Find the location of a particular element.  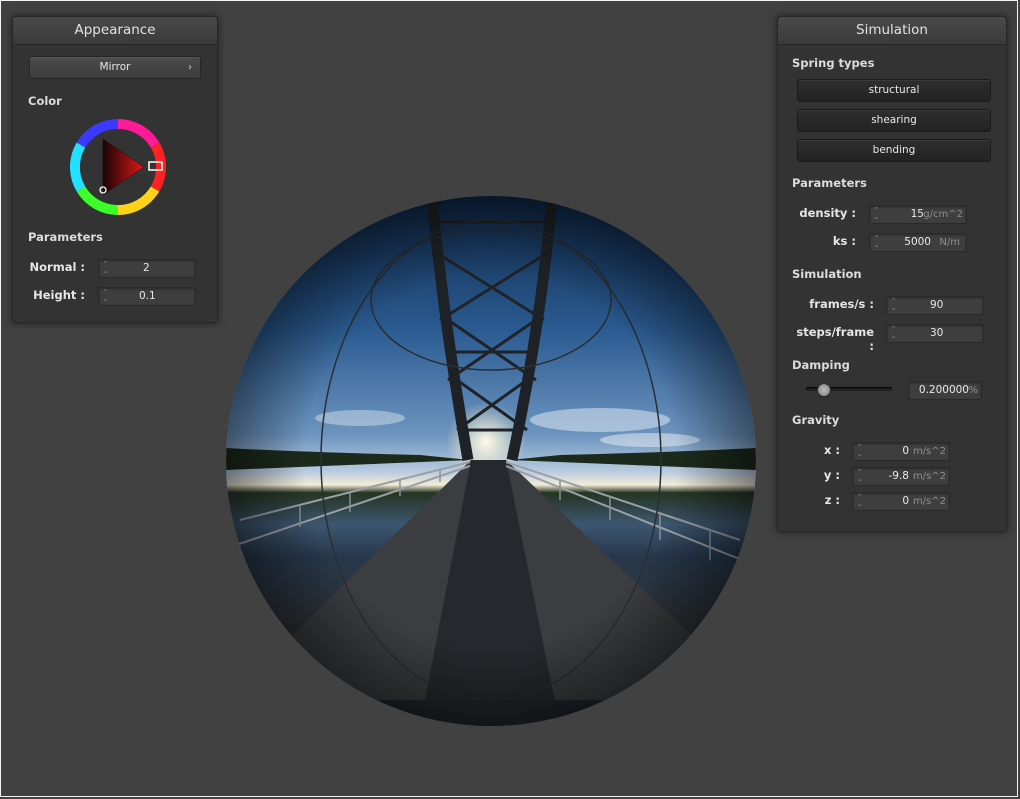

chevron-right-icon: › is located at coordinates (190, 67).